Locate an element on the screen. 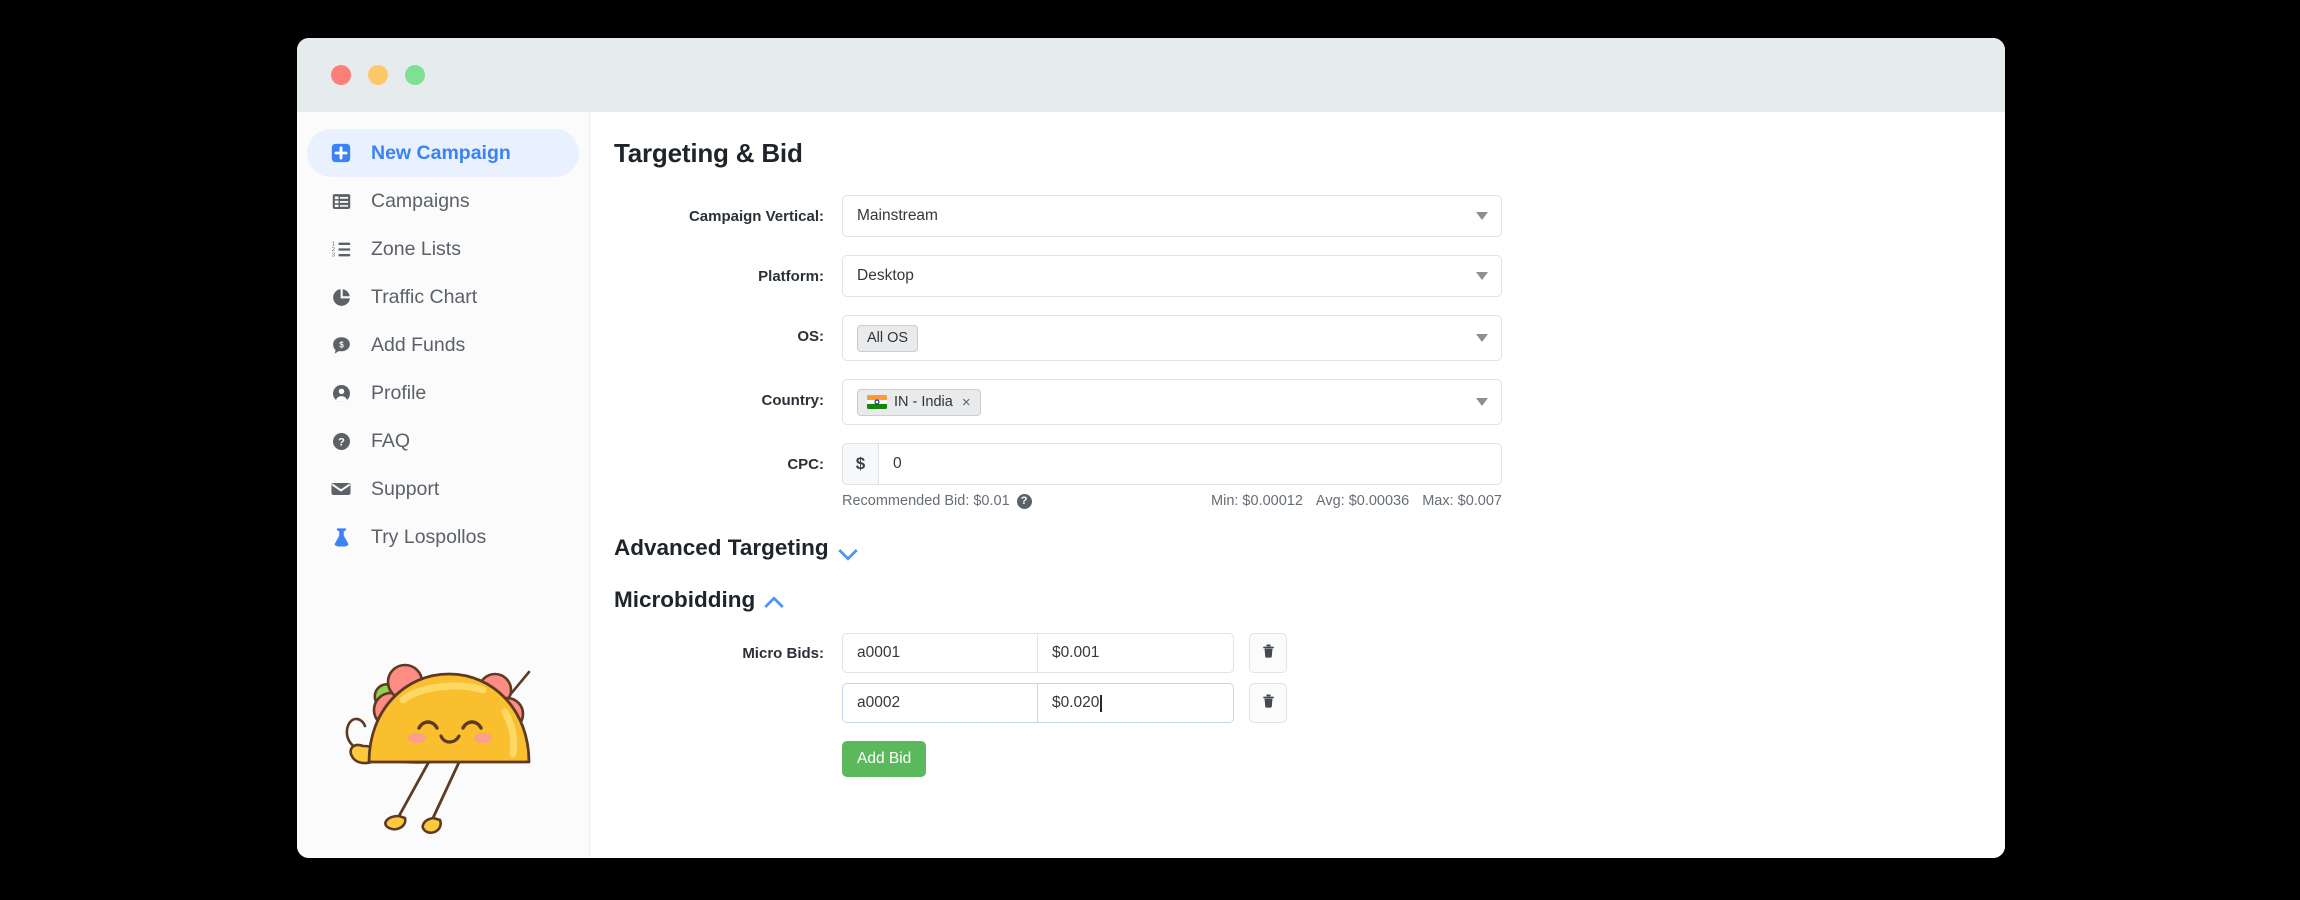 The height and width of the screenshot is (900, 2300). dollar-sign-icon: $ is located at coordinates (860, 464).